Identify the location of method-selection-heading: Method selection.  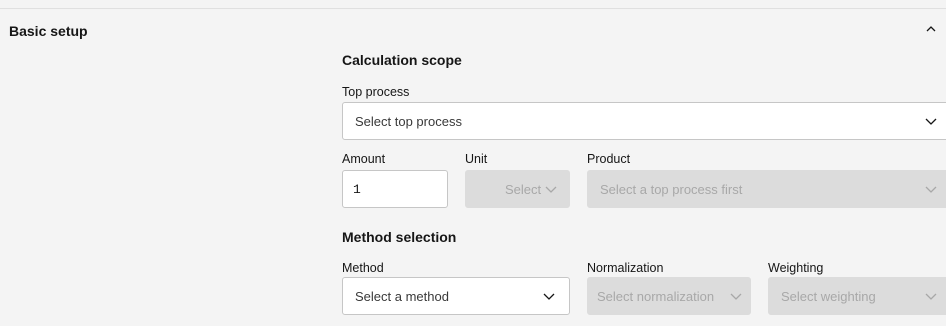
(399, 237).